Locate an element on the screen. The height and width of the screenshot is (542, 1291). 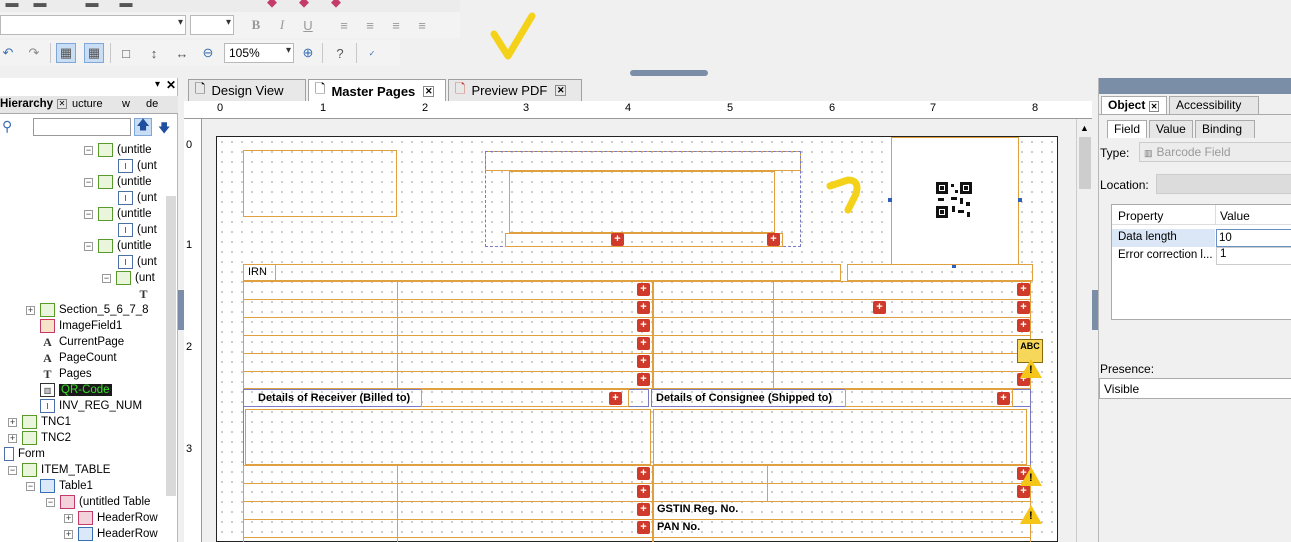
fit-height-icon: ↕ is located at coordinates (154, 53).